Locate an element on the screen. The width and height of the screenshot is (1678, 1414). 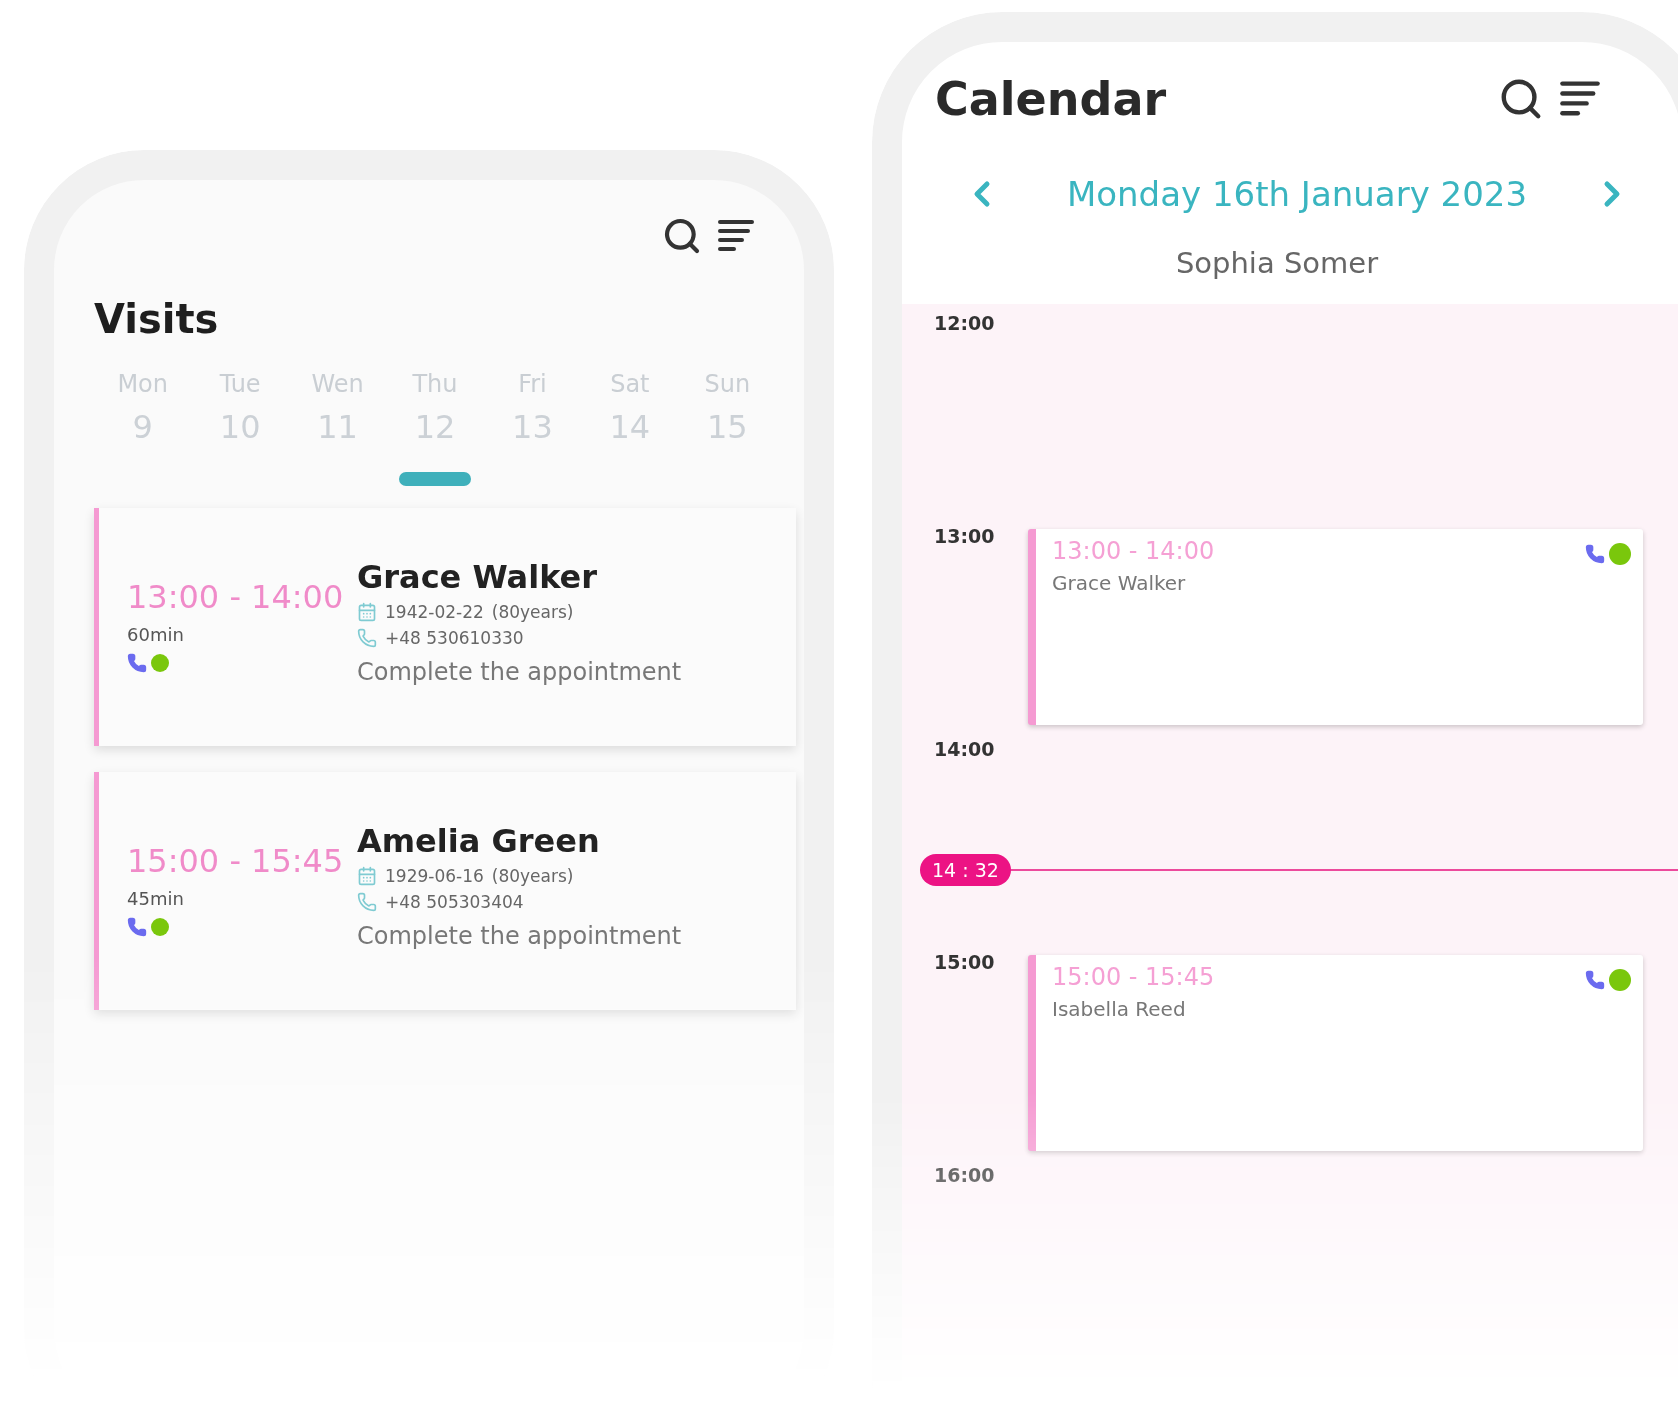
appointment-duration: 60min is located at coordinates (156, 634).